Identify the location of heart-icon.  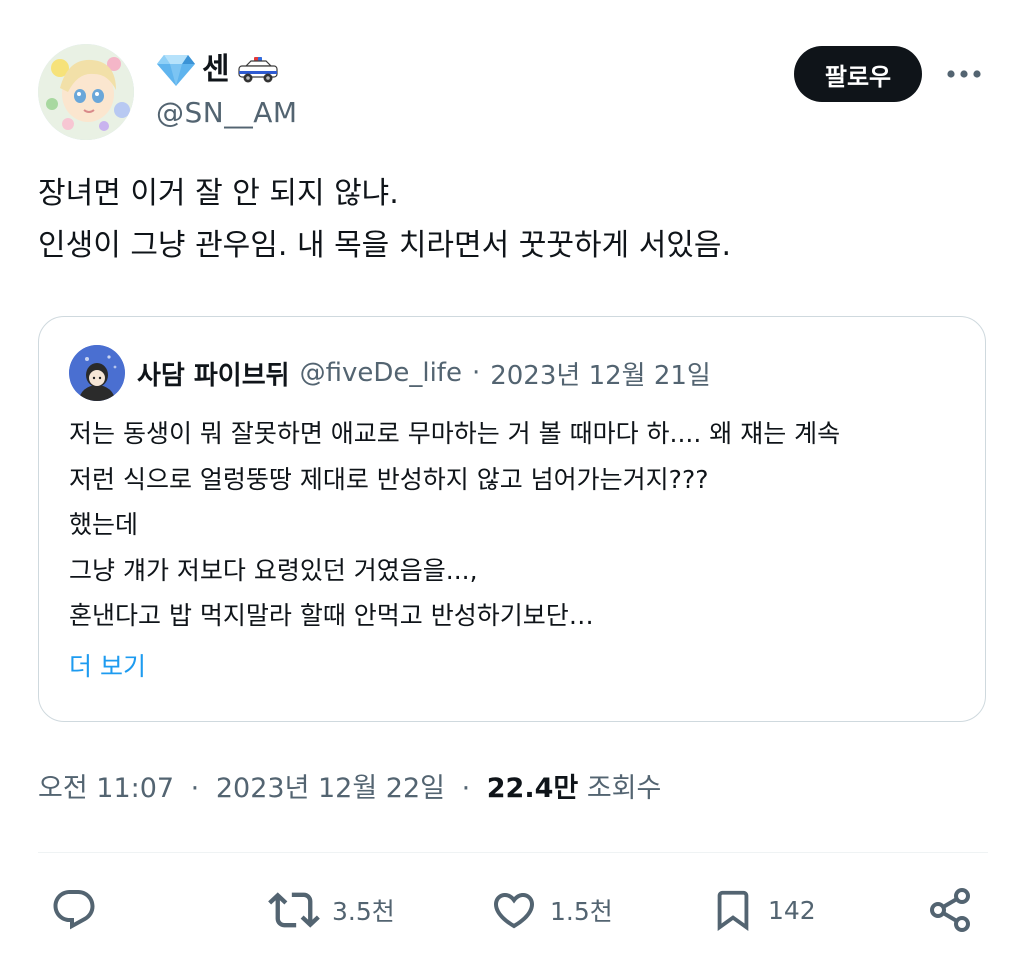
(514, 911).